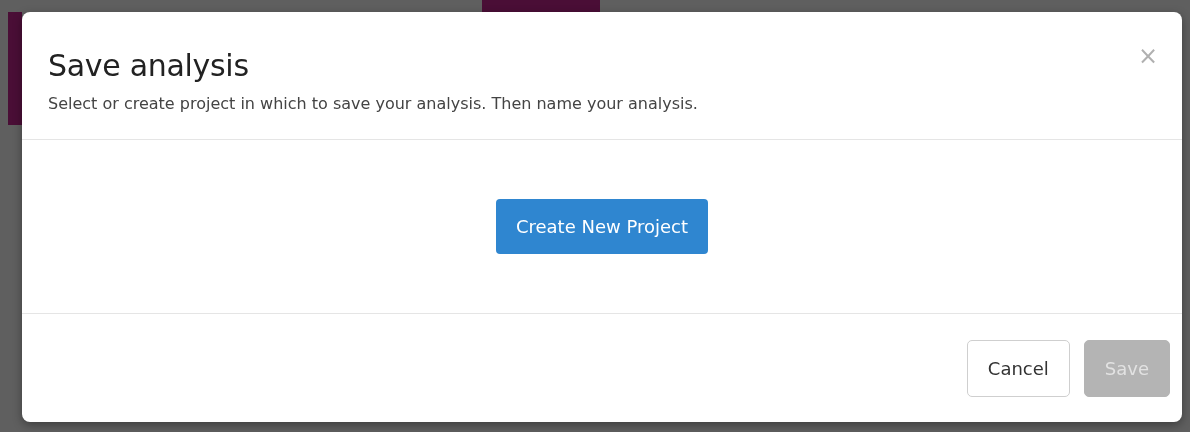 This screenshot has height=432, width=1190. I want to click on close-button: ×, so click(1147, 56).